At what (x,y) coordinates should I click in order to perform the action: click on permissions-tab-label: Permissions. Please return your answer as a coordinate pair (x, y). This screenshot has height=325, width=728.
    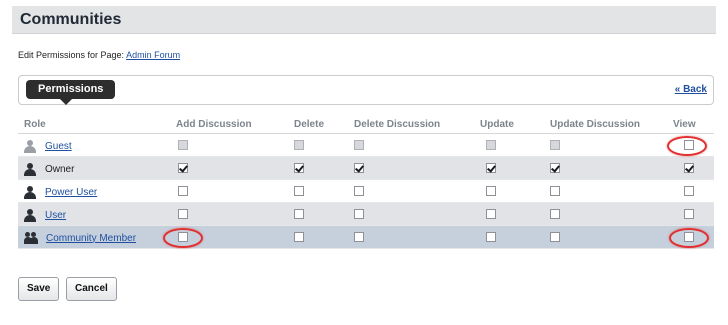
    Looking at the image, I should click on (71, 89).